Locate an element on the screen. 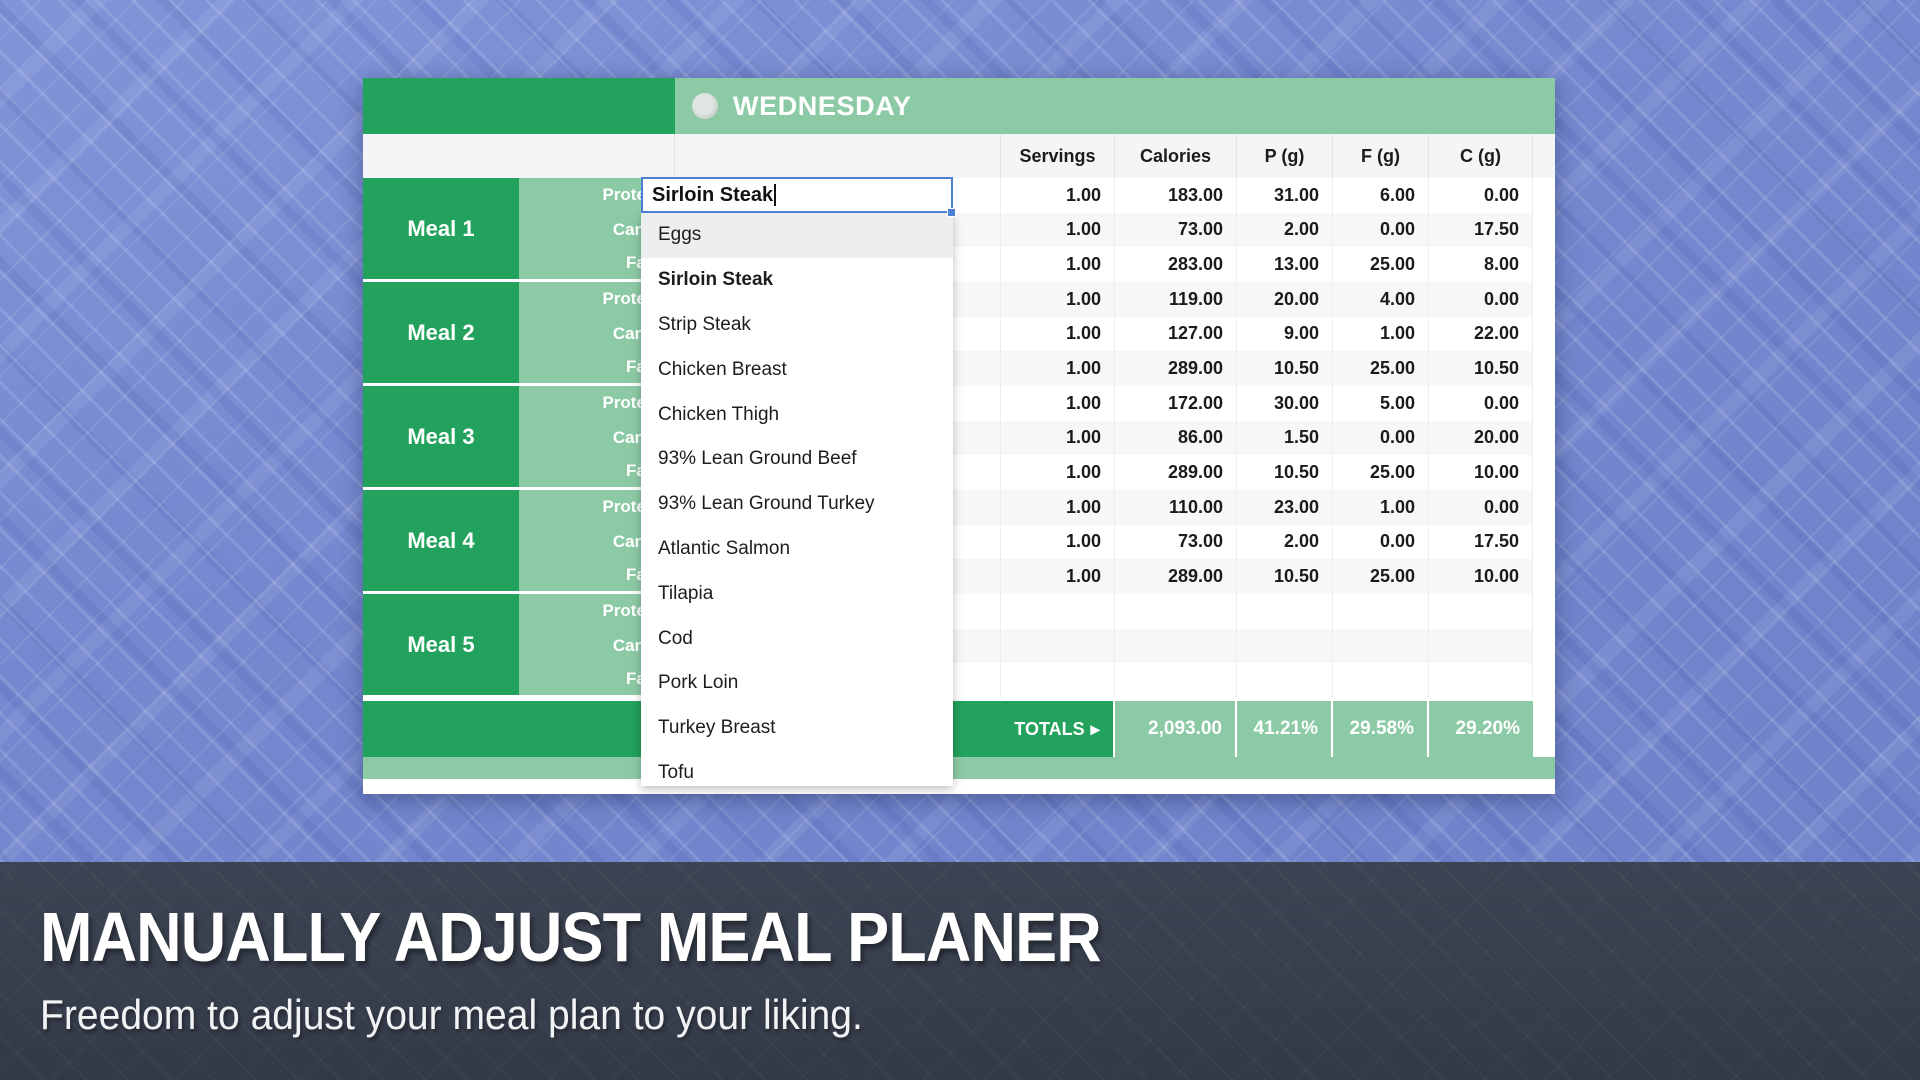  dropdown-item: Chicken Thigh is located at coordinates (797, 414).